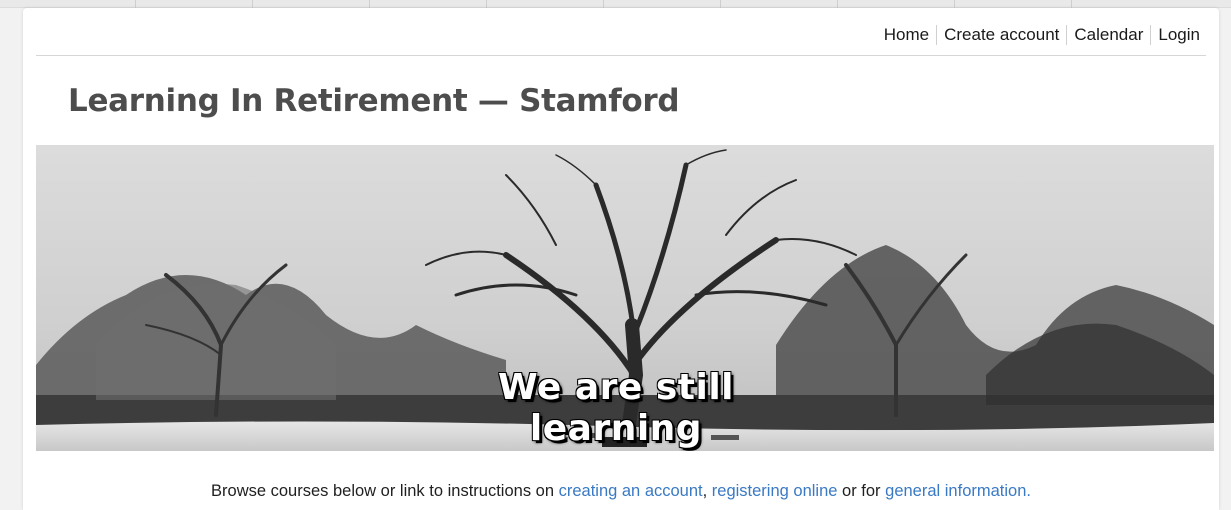 This screenshot has width=1231, height=510. Describe the element at coordinates (1108, 34) in the screenshot. I see `nav-calendar-link: Calendar` at that location.